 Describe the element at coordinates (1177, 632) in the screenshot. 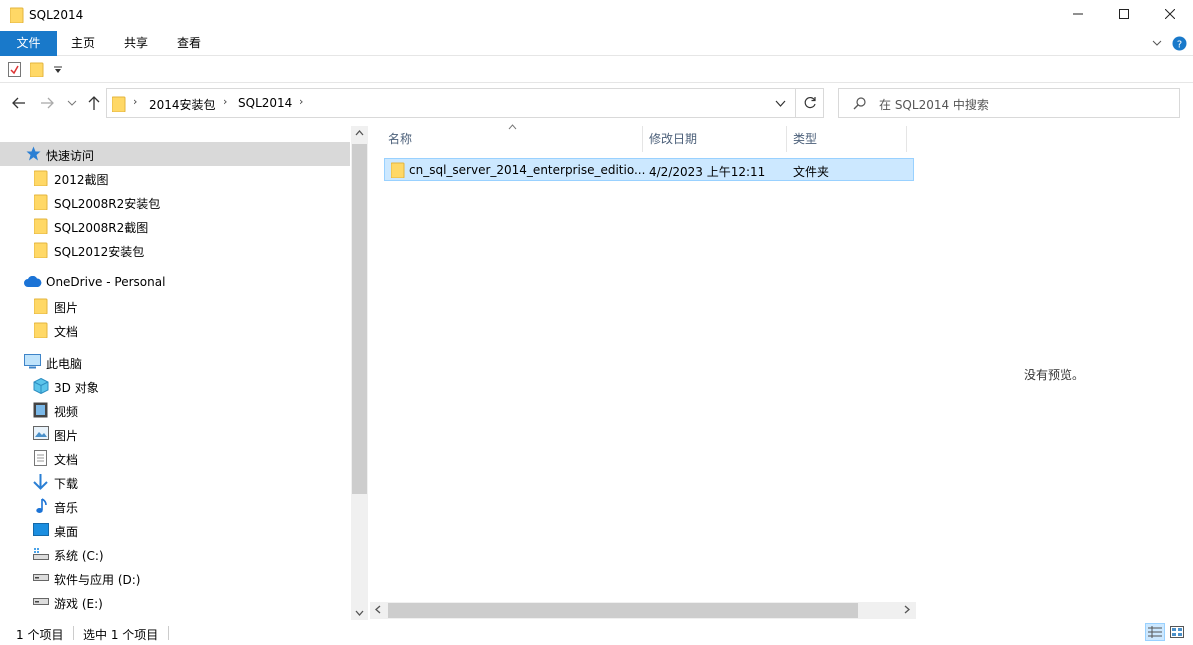

I see `large-icons-view-button` at that location.